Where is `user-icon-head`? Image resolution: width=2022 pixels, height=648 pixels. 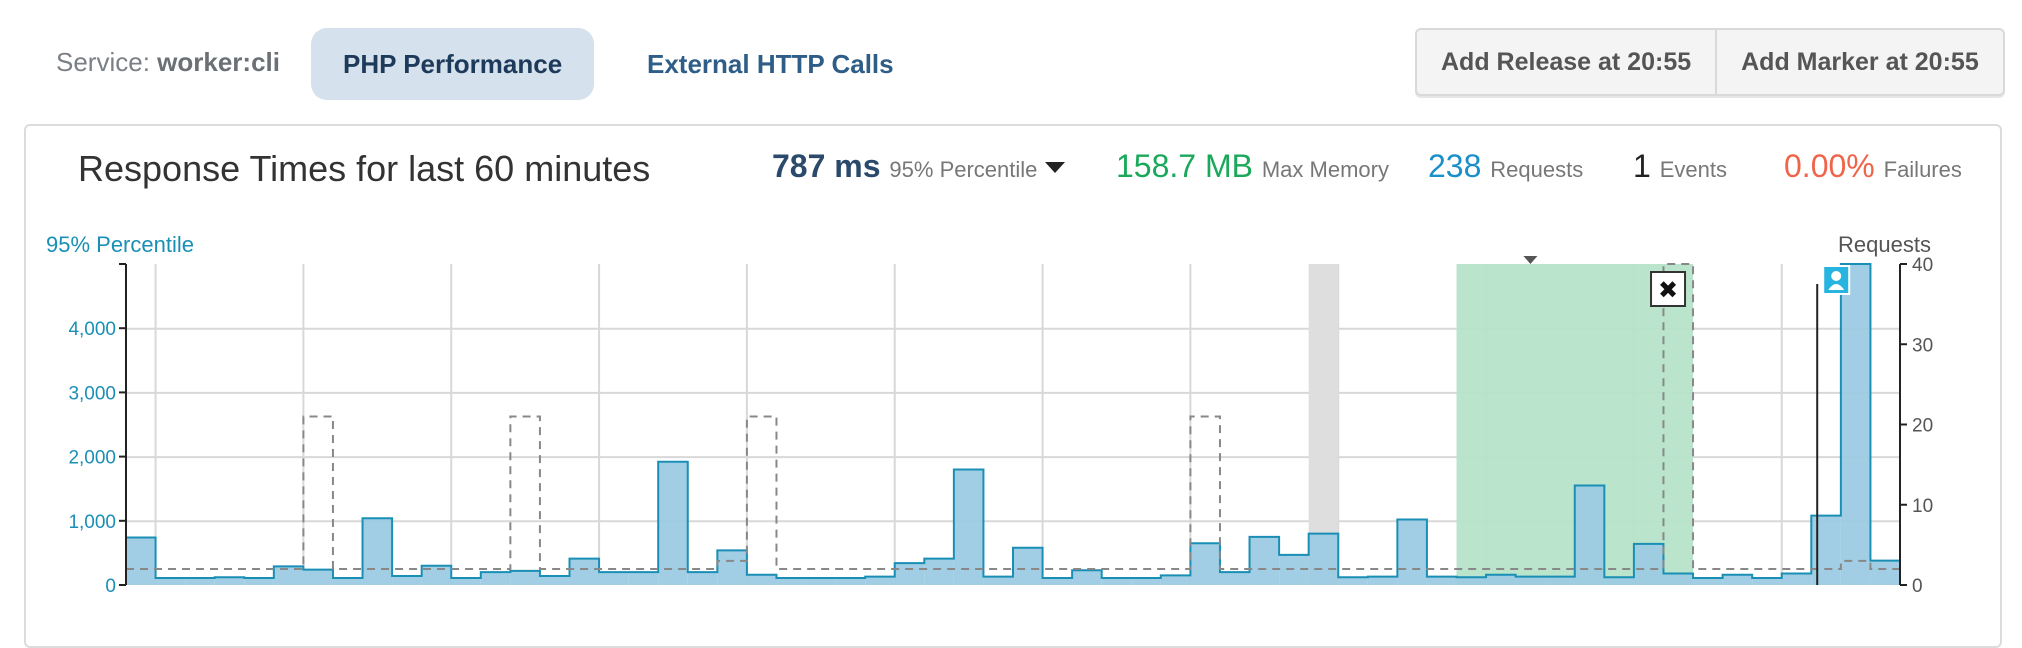
user-icon-head is located at coordinates (1836, 276).